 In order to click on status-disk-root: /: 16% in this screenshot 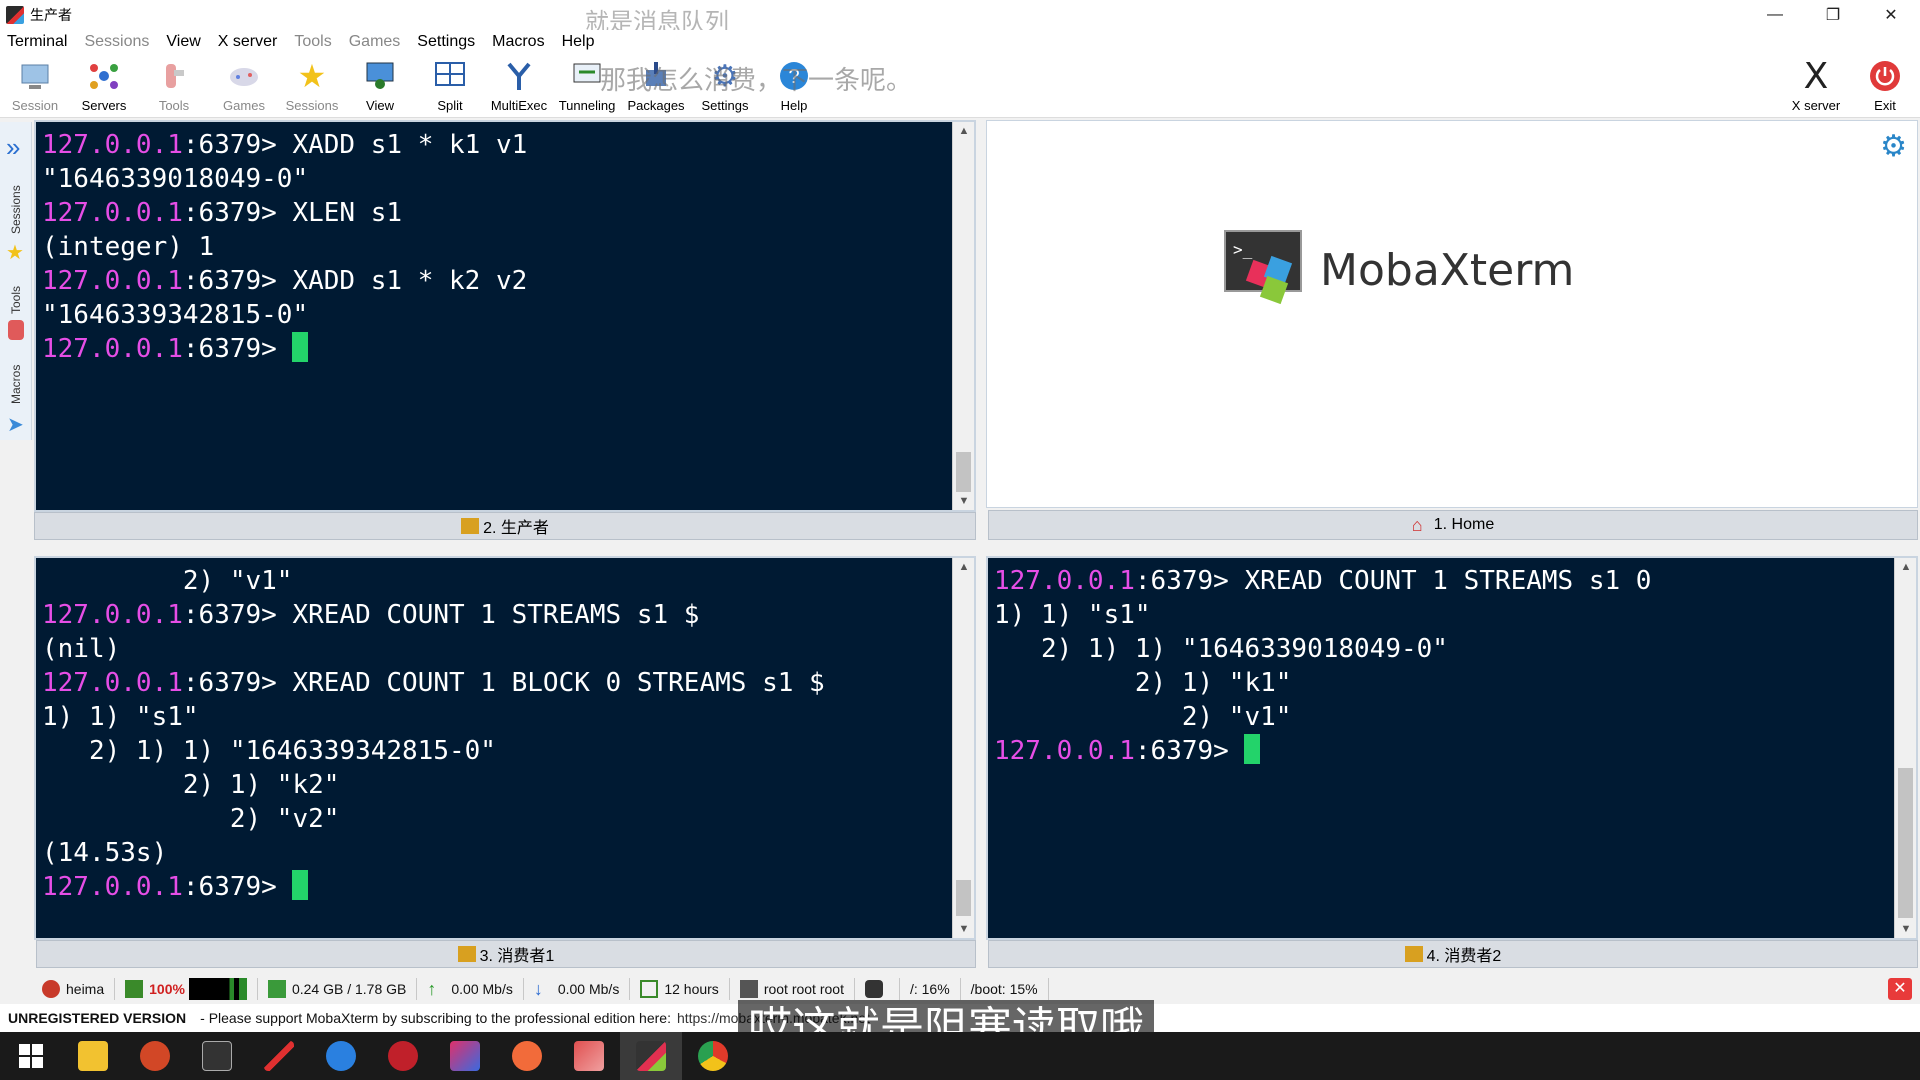, I will do `click(930, 989)`.